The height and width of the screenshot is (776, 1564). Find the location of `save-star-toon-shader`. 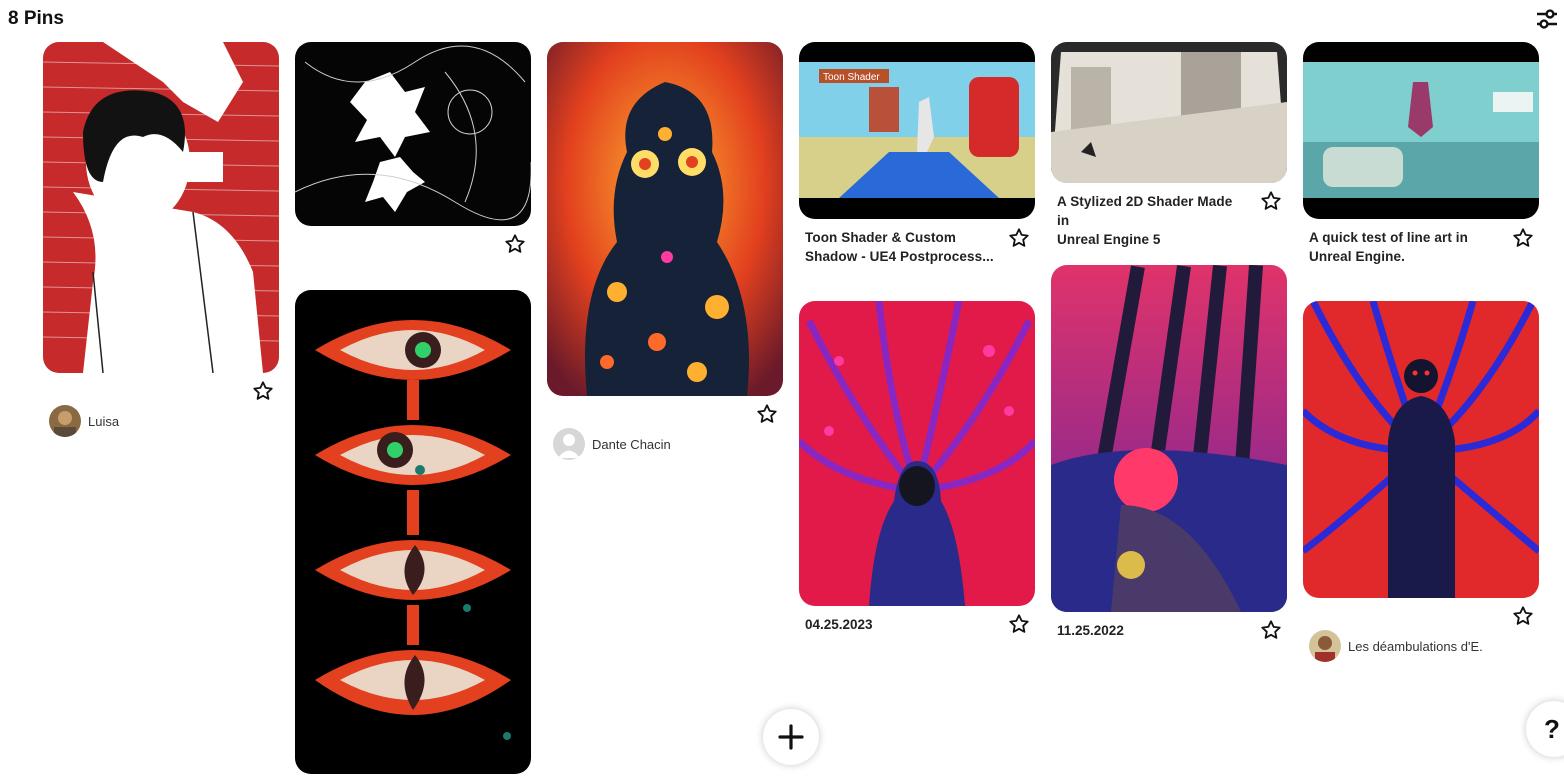

save-star-toon-shader is located at coordinates (1019, 238).